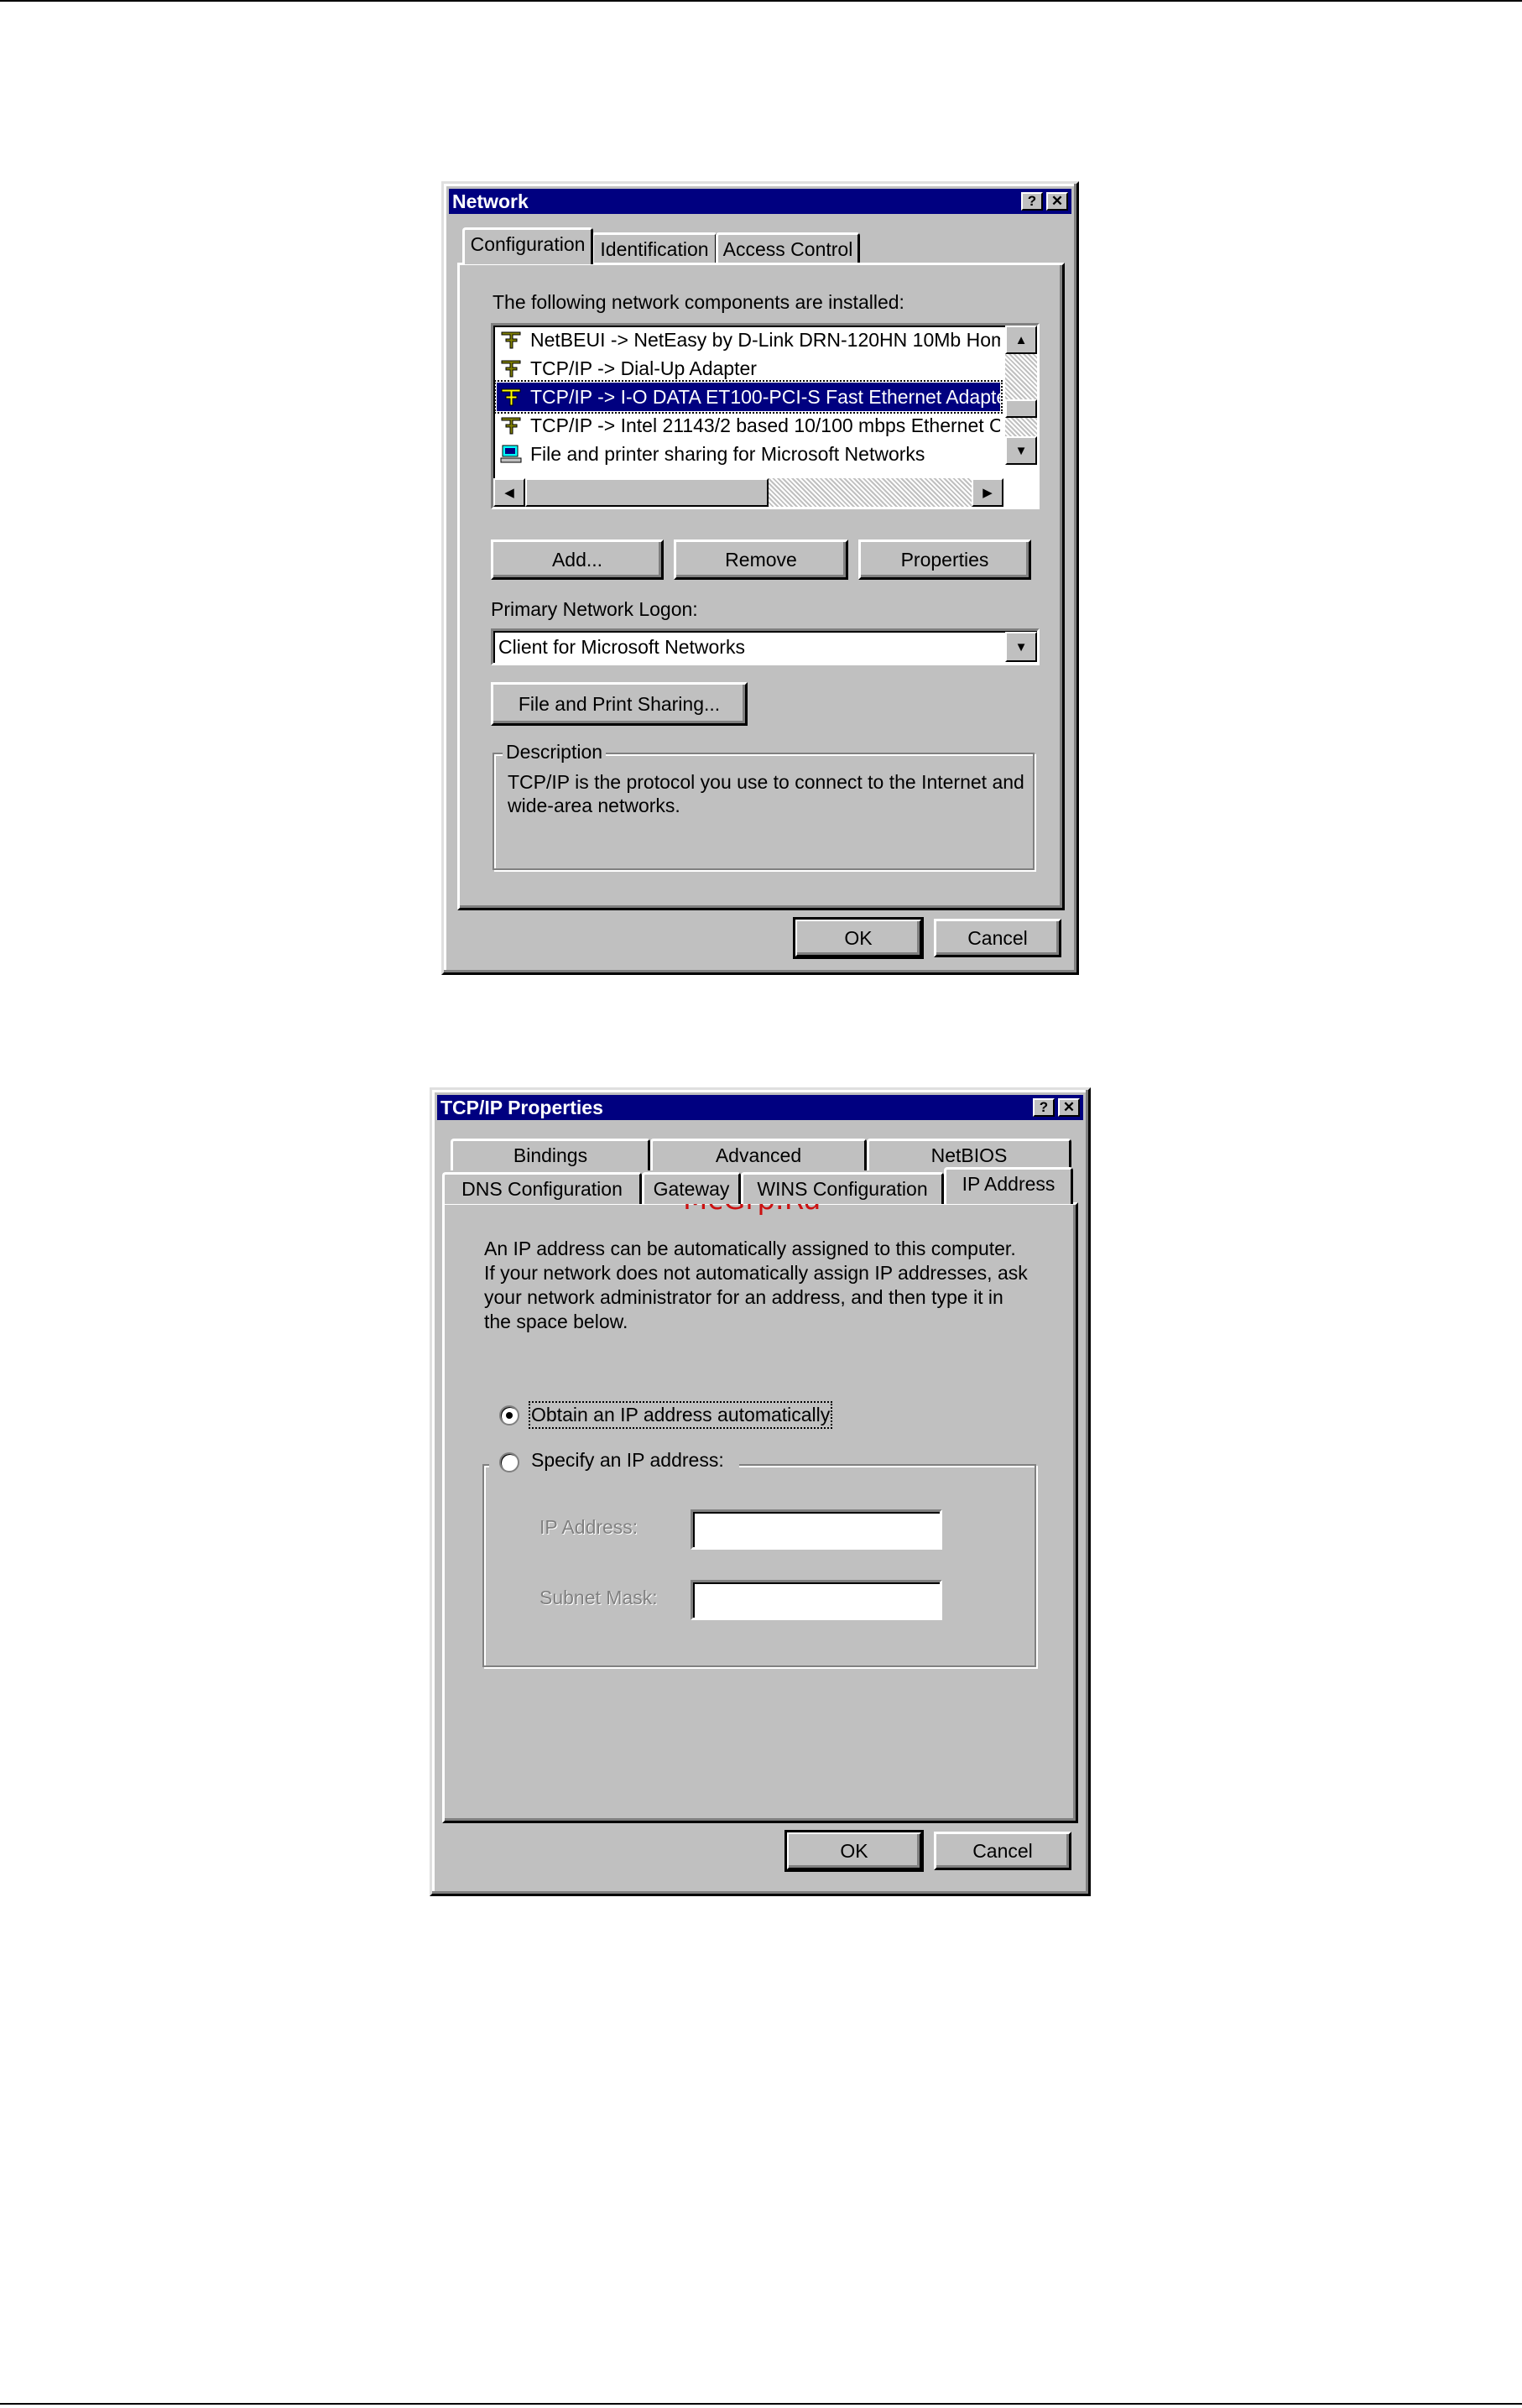 Image resolution: width=1522 pixels, height=2408 pixels. Describe the element at coordinates (556, 1321) in the screenshot. I see `intro-text-line-4: the space below.` at that location.